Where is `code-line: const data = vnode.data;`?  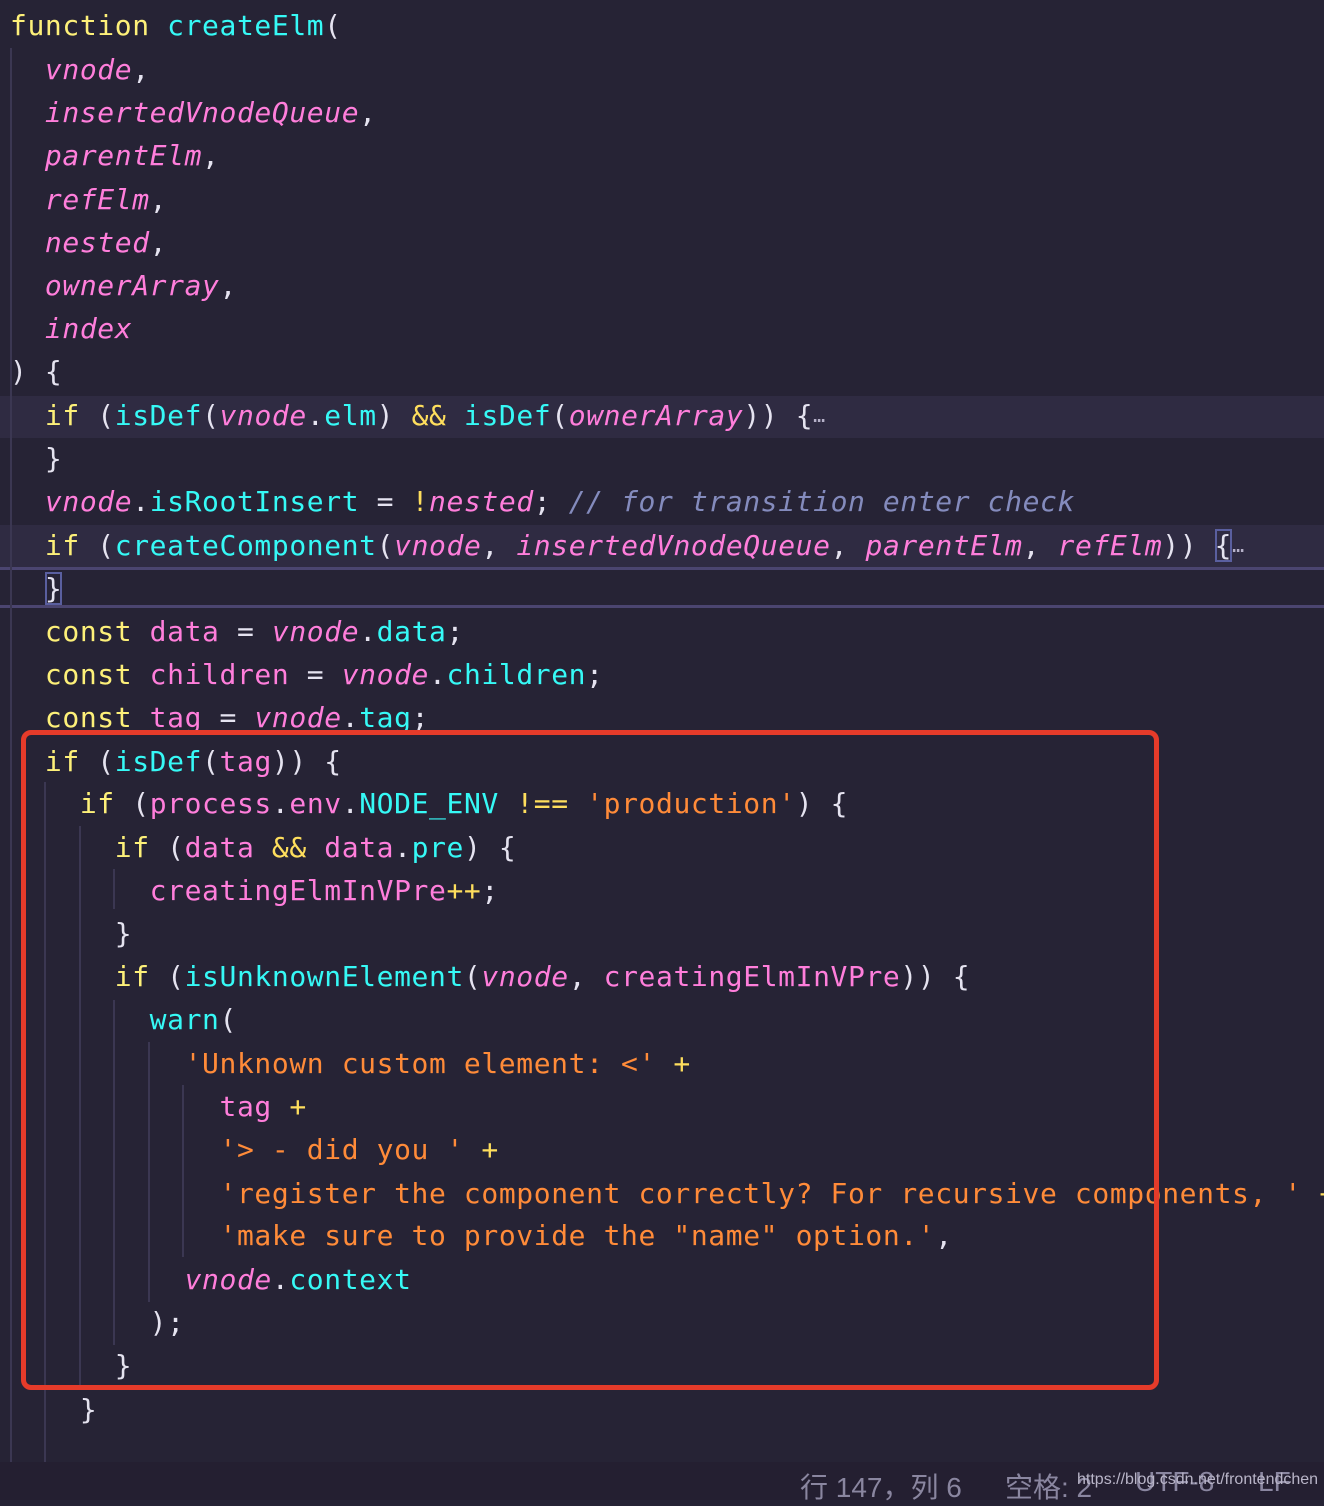
code-line: const data = vnode.data; is located at coordinates (237, 631).